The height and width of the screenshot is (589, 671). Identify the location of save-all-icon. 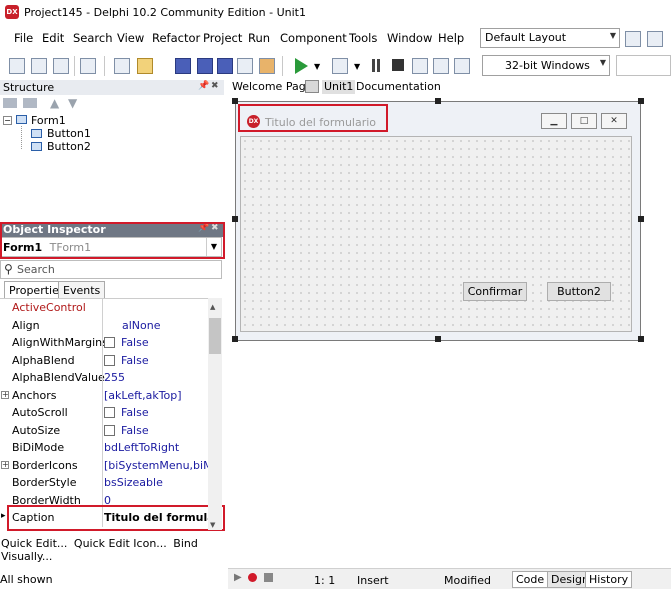
(225, 66).